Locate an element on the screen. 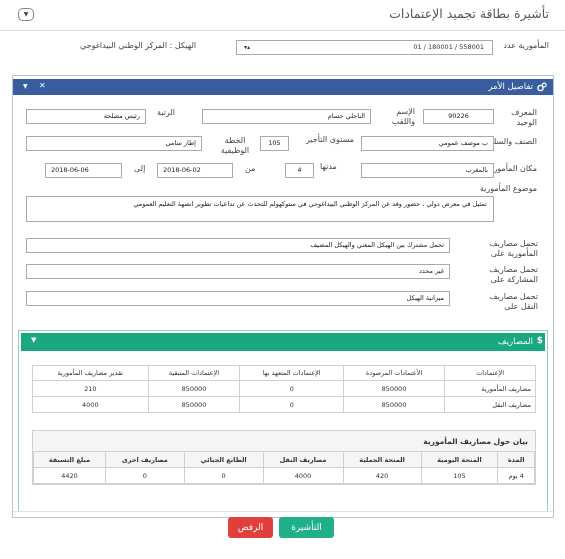 This screenshot has height=559, width=565. structure-label: الهيكل : المركز الوطني البيداغوجي is located at coordinates (138, 45).